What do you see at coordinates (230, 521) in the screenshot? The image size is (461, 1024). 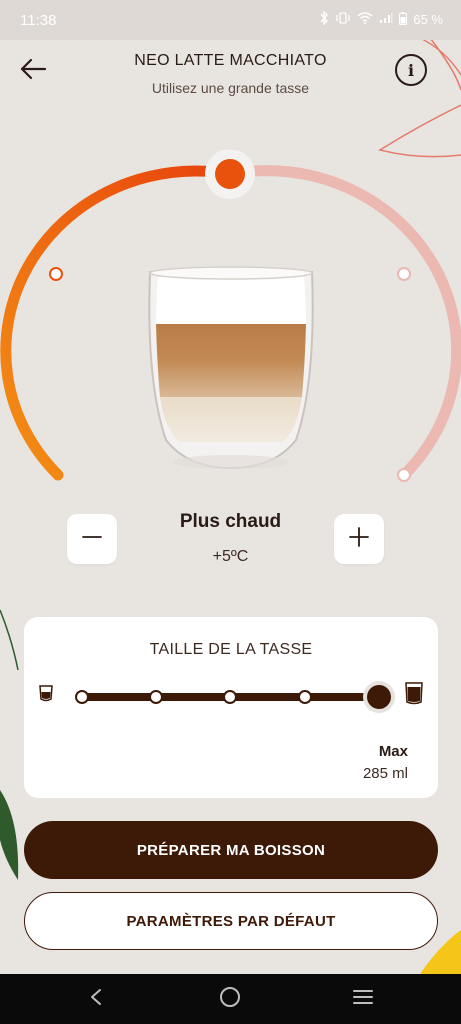 I see `temperature-label: Plus chaud` at bounding box center [230, 521].